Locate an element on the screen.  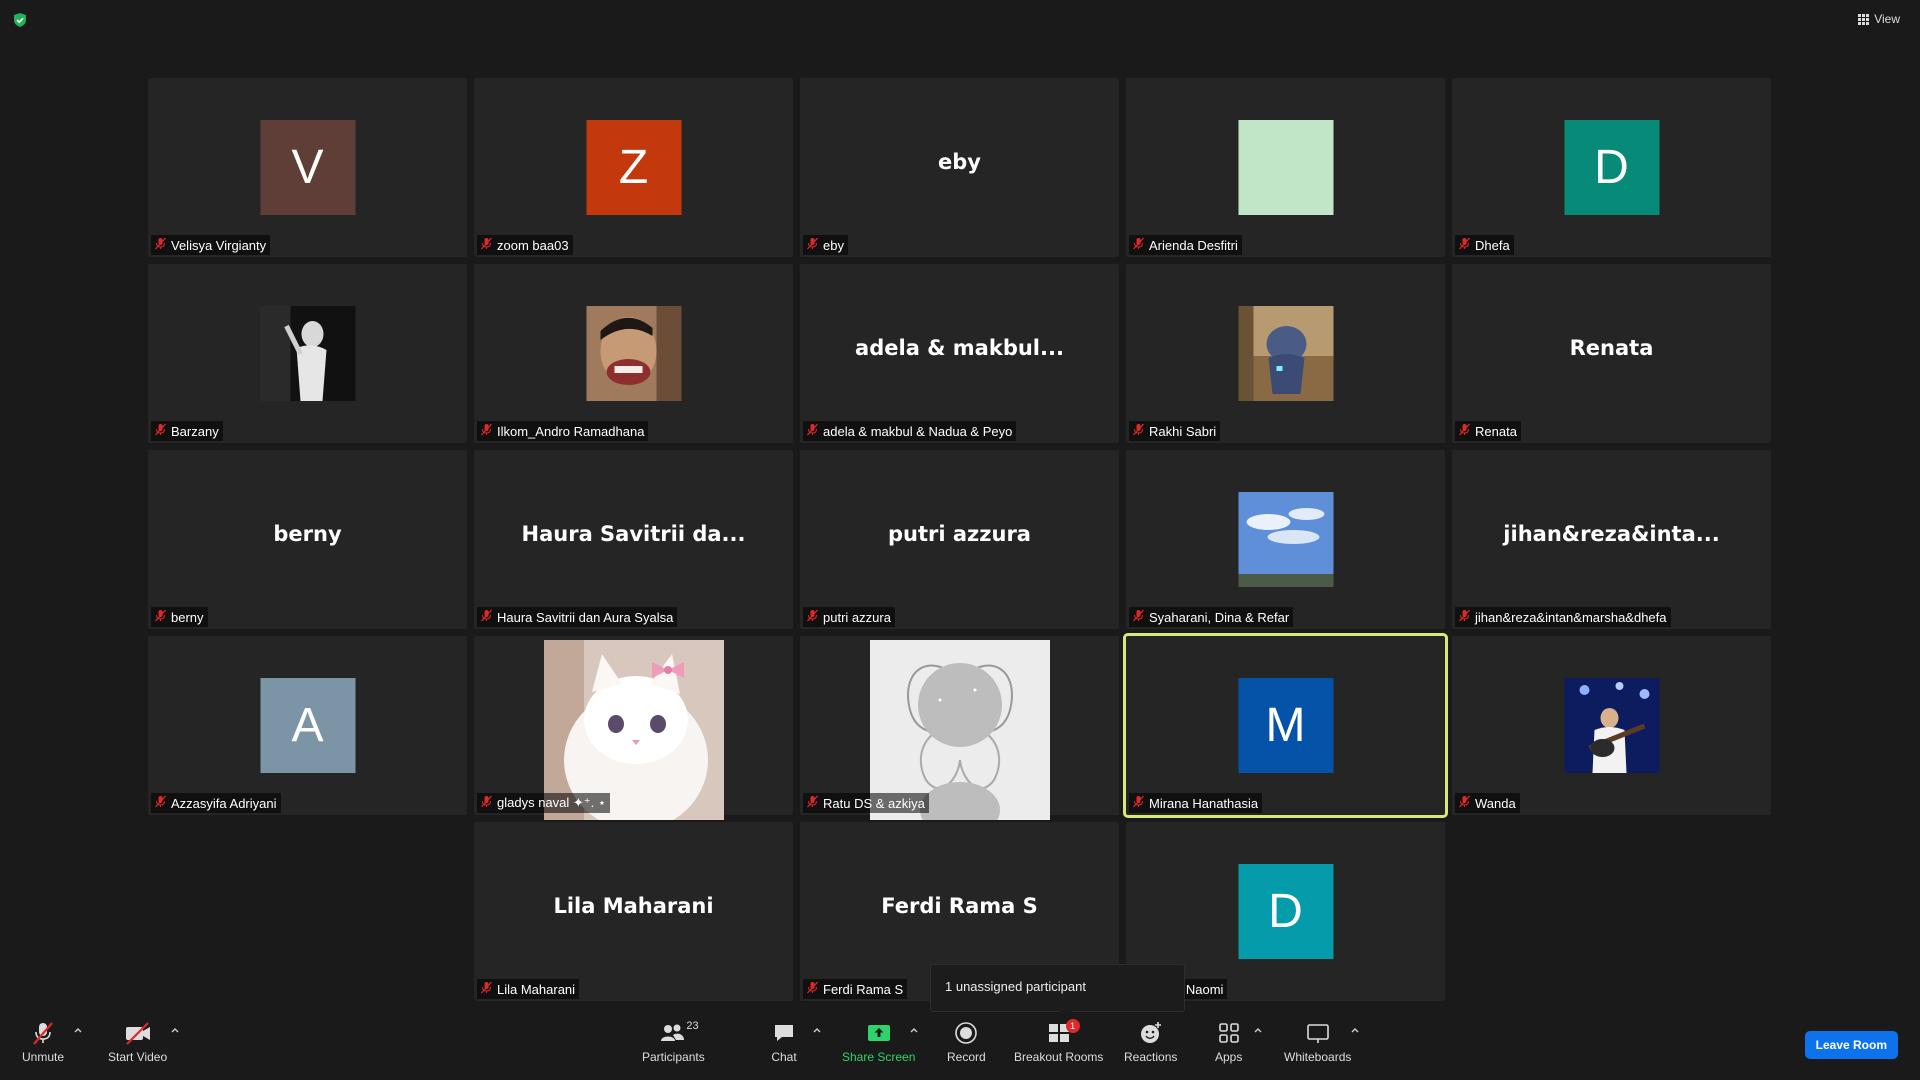
participant-name: Renata is located at coordinates (1496, 431).